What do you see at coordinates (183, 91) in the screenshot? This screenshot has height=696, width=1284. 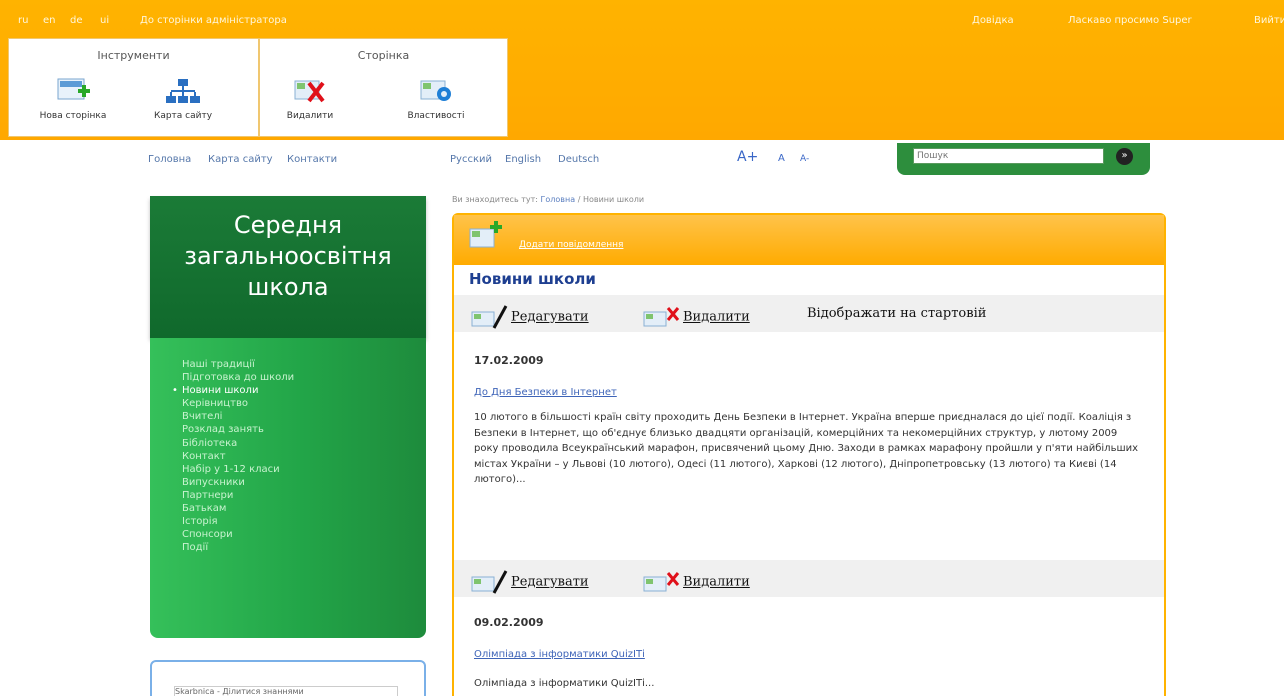 I see `sitemap-icon` at bounding box center [183, 91].